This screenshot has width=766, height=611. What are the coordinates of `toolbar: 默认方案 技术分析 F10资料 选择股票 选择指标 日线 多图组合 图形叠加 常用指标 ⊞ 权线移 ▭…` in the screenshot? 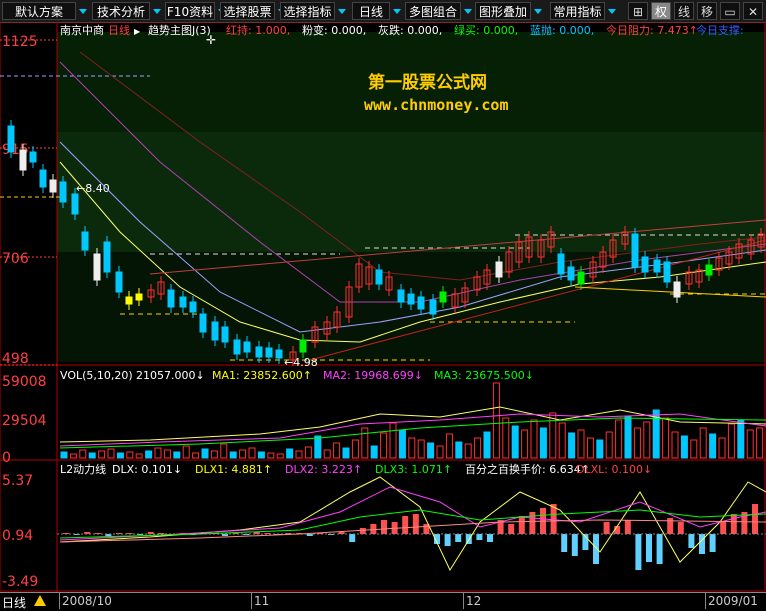 It's located at (383, 11).